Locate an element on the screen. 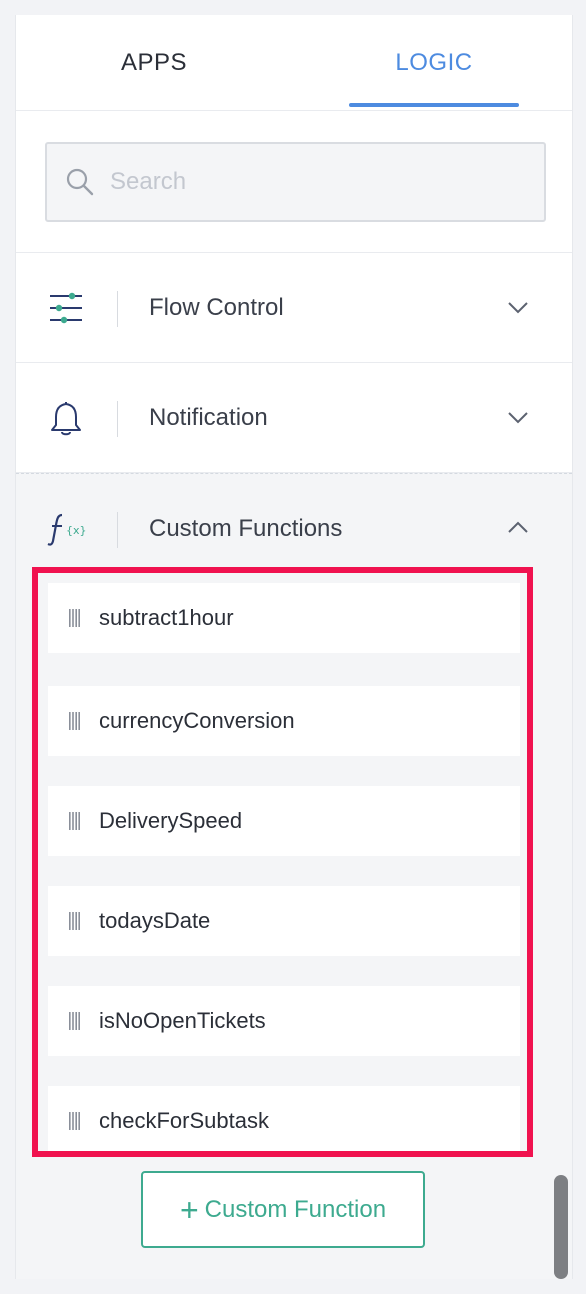 This screenshot has height=1294, width=586. function-name: todaysDate is located at coordinates (155, 920).